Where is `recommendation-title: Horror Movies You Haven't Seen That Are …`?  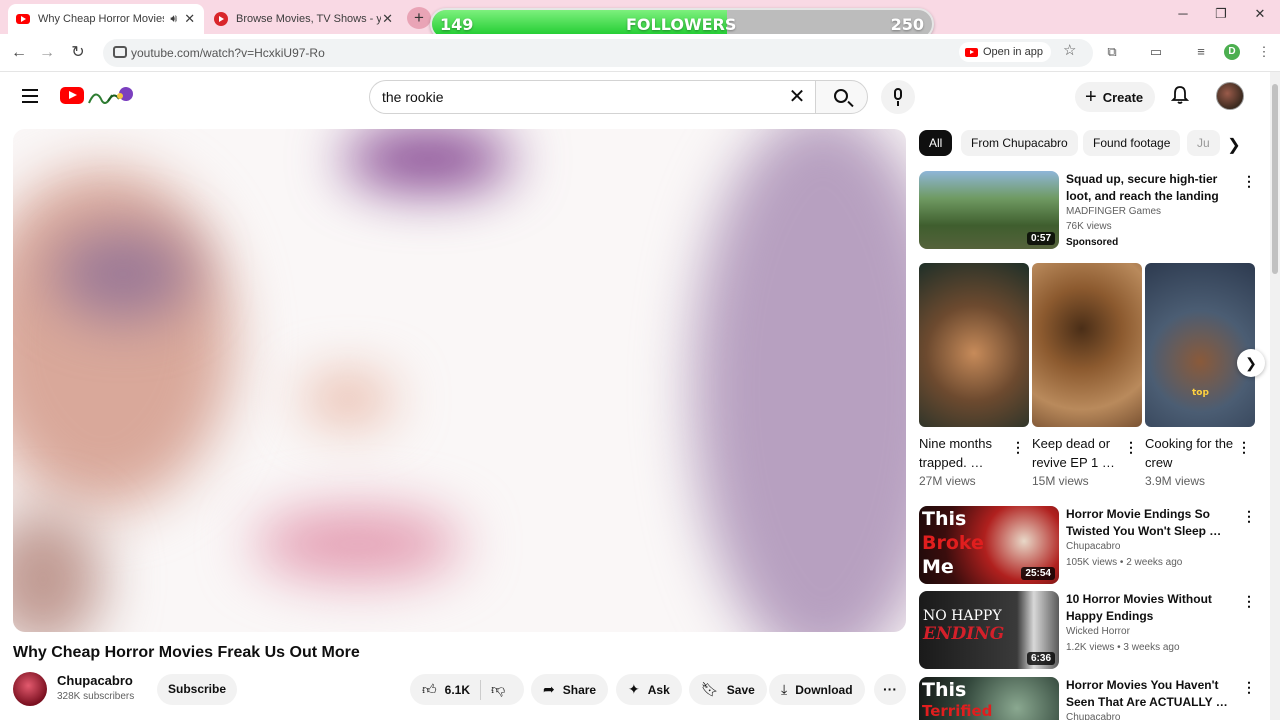 recommendation-title: Horror Movies You Haven't Seen That Are … is located at coordinates (1152, 694).